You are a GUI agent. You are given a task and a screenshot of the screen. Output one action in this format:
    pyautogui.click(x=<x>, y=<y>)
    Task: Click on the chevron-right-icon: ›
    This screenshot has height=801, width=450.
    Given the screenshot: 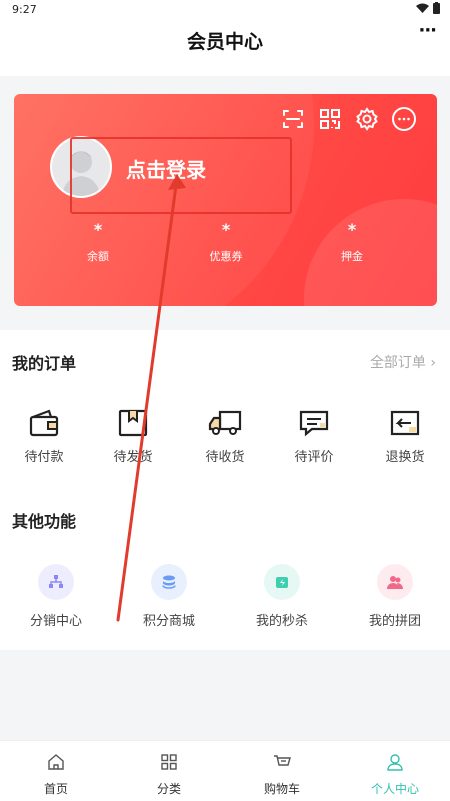 What is the action you would take?
    pyautogui.click(x=433, y=363)
    